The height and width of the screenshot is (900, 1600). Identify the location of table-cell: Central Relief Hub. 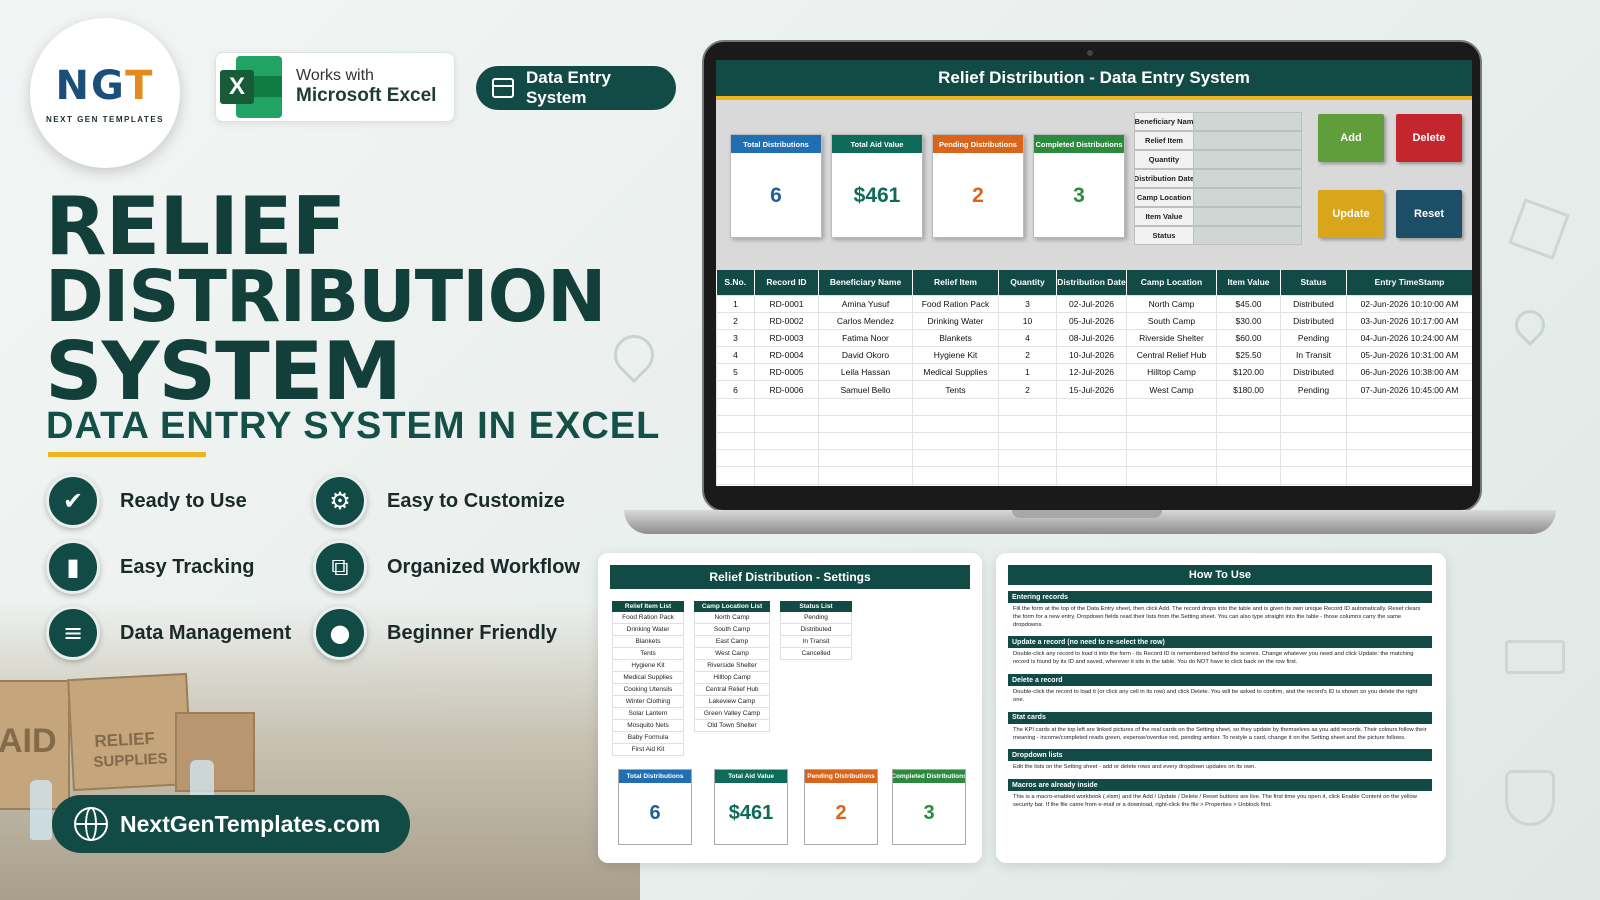
(1171, 355).